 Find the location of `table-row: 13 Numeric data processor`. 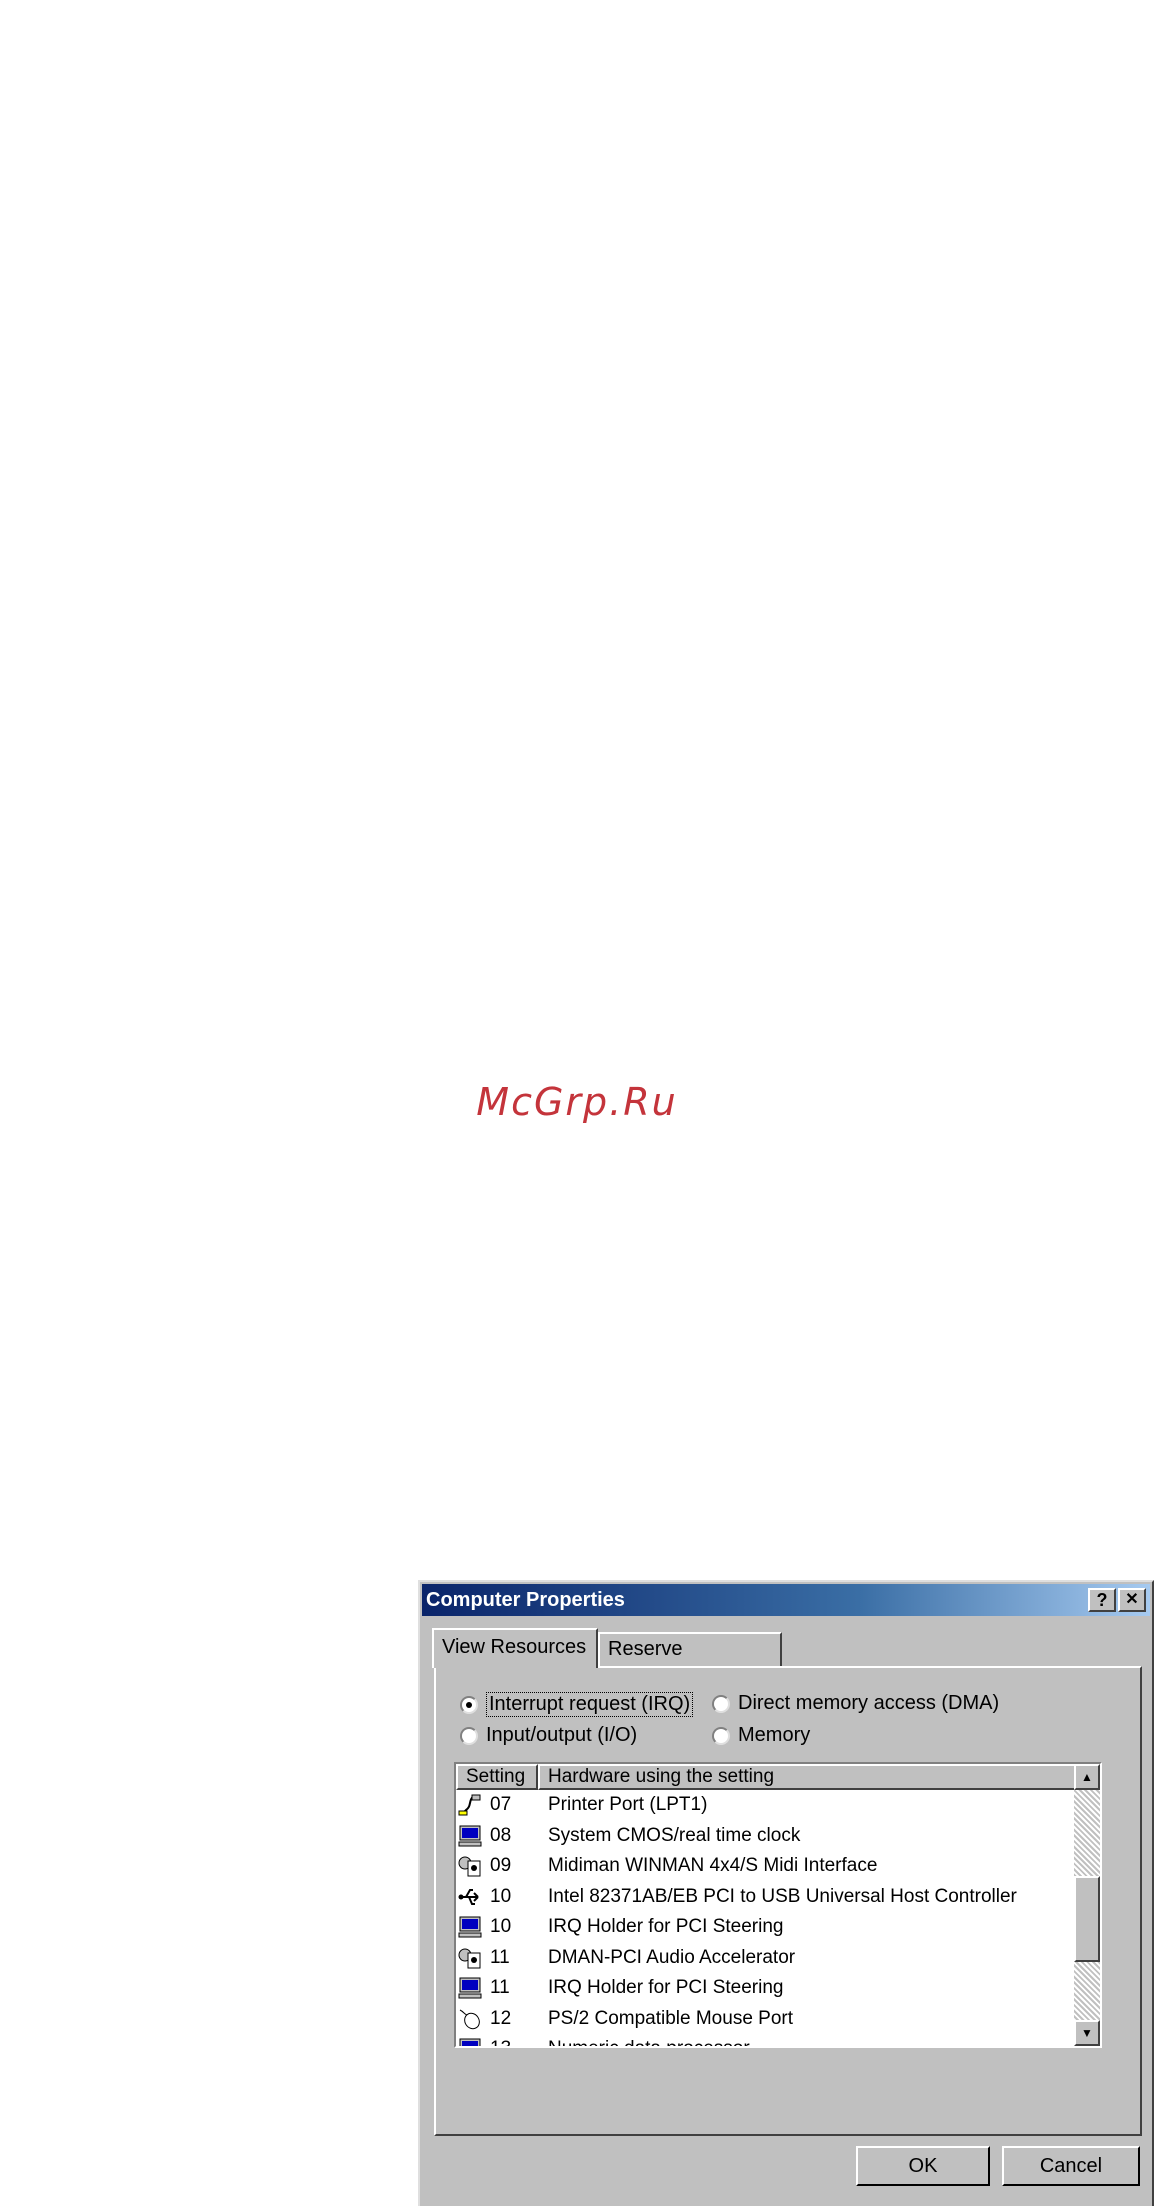

table-row: 13 Numeric data processor is located at coordinates (766, 2040).